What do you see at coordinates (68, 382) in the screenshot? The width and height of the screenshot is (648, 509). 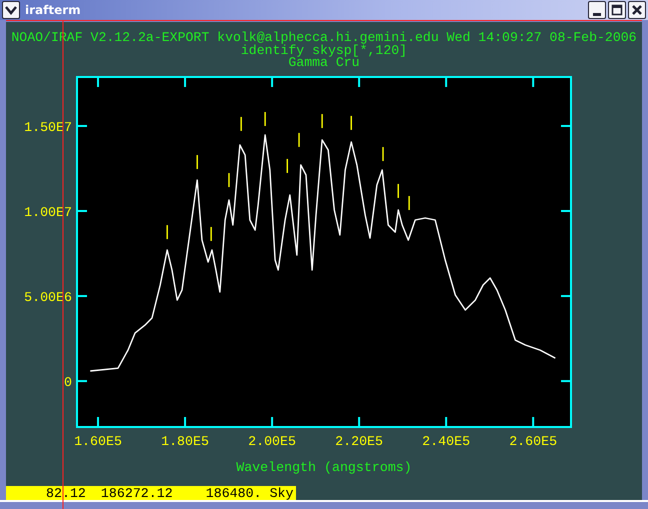 I see `y-axis-tick-label: 0` at bounding box center [68, 382].